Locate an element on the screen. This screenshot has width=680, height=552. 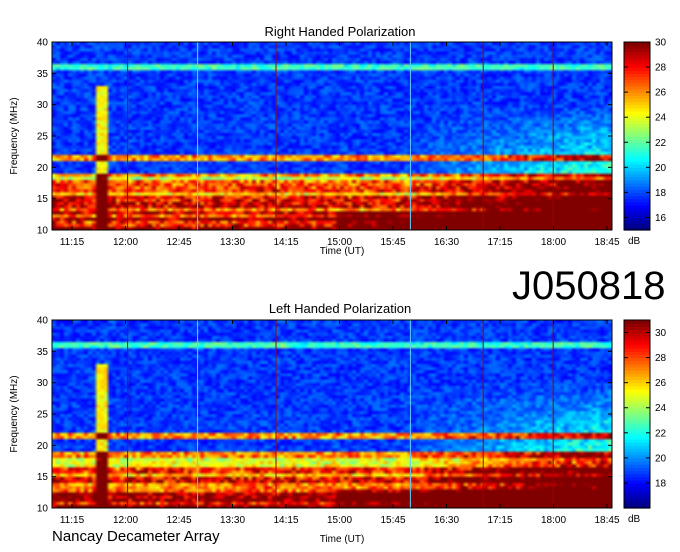
colorbar-tick-label: 16 is located at coordinates (661, 218).